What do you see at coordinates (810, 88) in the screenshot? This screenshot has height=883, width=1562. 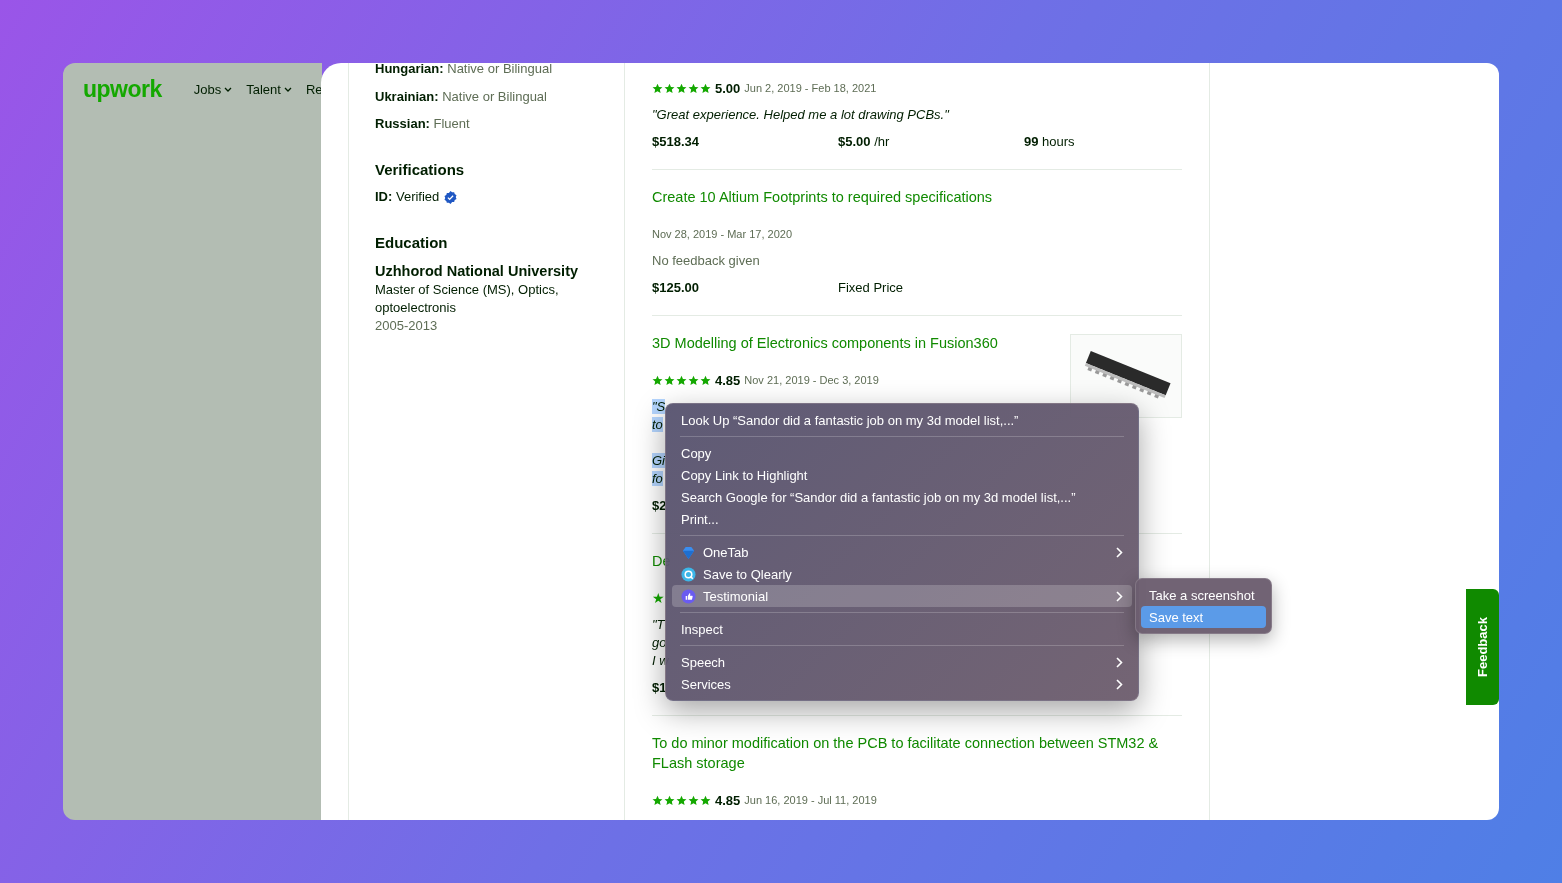 I see `job-dates: Jun 2, 2019 - Feb 18, 2021` at bounding box center [810, 88].